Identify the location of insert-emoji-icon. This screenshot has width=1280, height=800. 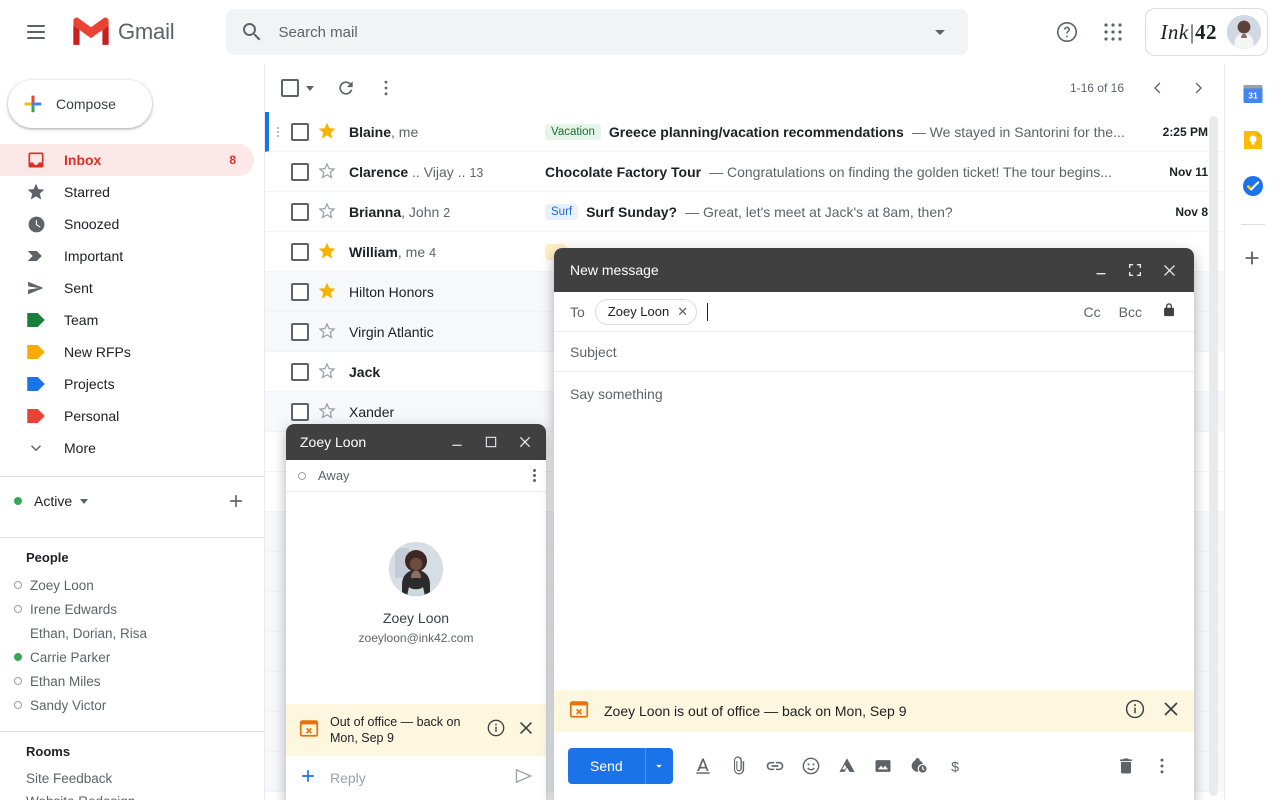
(811, 766).